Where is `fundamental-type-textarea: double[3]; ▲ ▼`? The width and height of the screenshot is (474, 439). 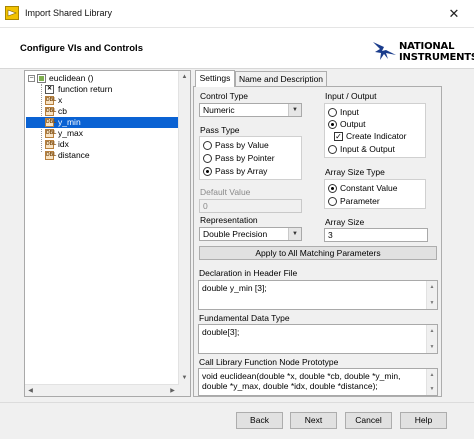
fundamental-type-textarea: double[3]; ▲ ▼ is located at coordinates (318, 339).